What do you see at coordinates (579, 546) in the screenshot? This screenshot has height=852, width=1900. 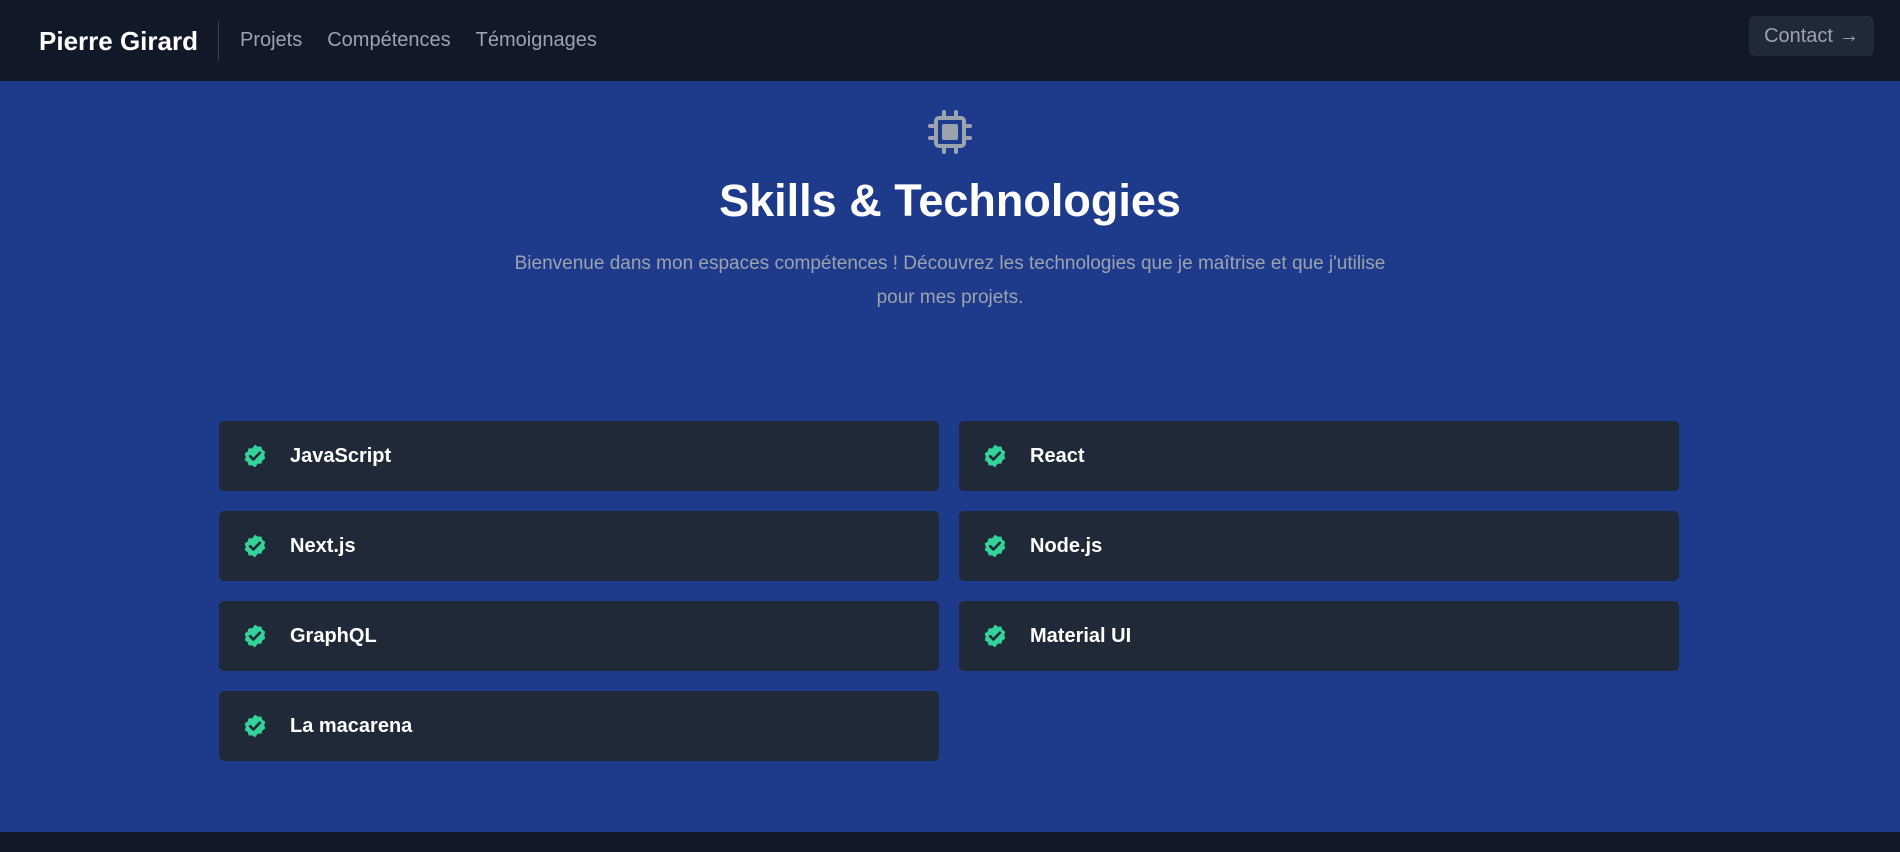 I see `skill-card-nextjs: Next.js` at bounding box center [579, 546].